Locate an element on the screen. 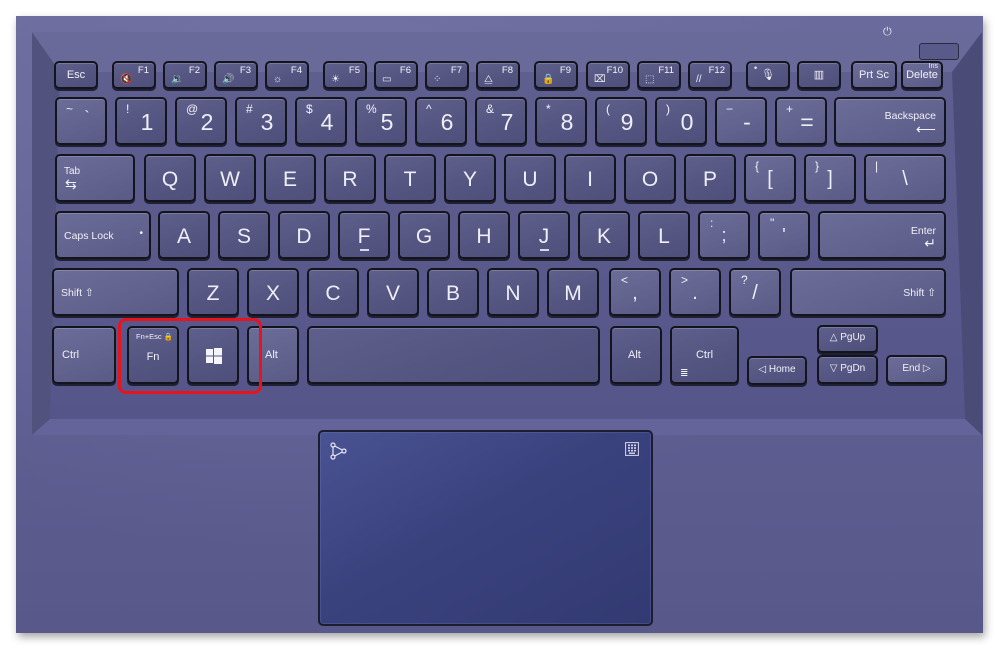  key-letter: B is located at coordinates (452, 293).